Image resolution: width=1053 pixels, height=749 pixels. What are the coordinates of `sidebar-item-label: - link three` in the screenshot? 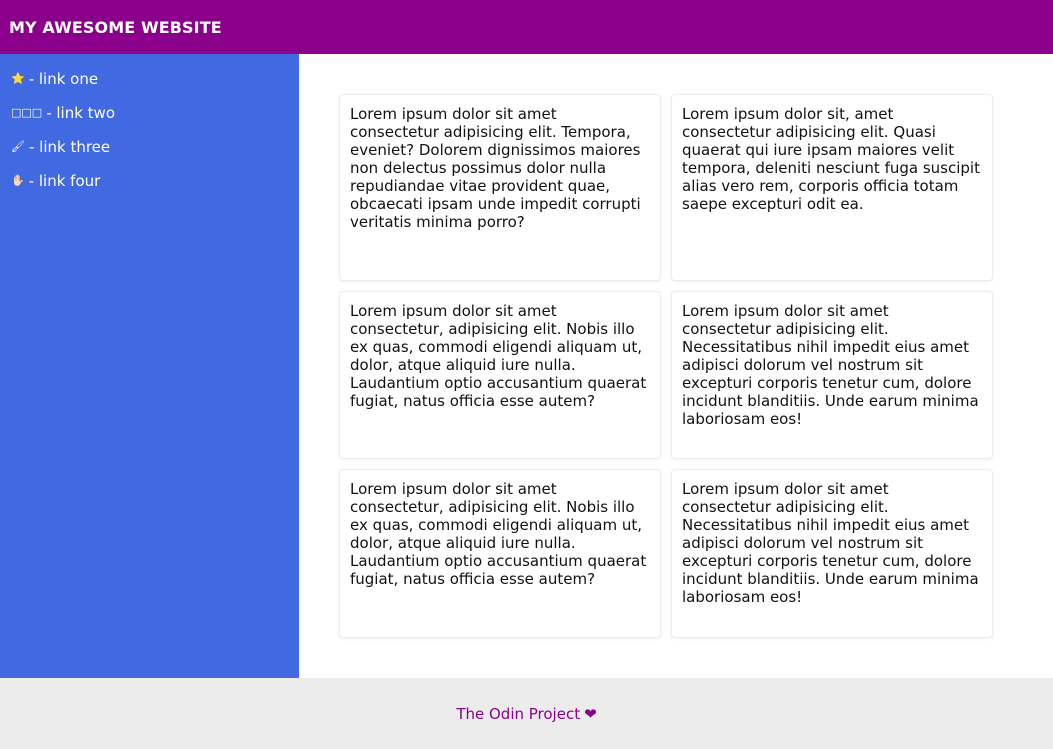 It's located at (69, 147).